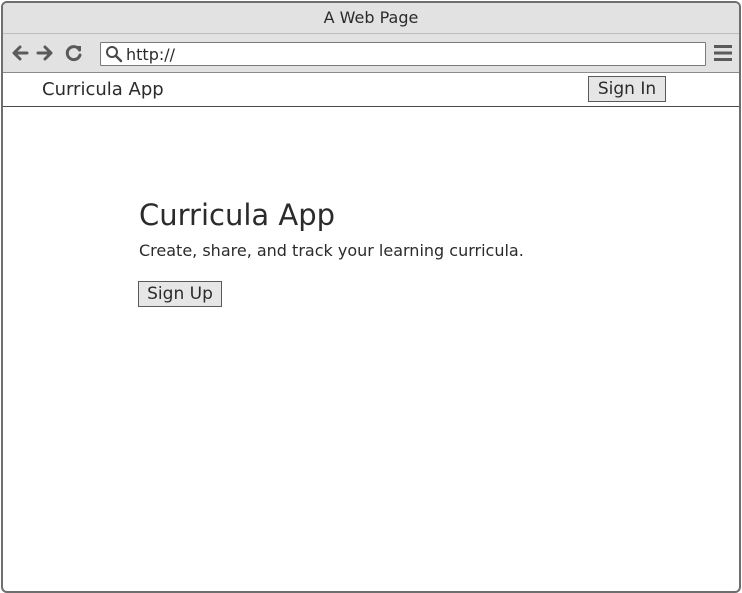  What do you see at coordinates (237, 215) in the screenshot?
I see `hero-title: Curricula App` at bounding box center [237, 215].